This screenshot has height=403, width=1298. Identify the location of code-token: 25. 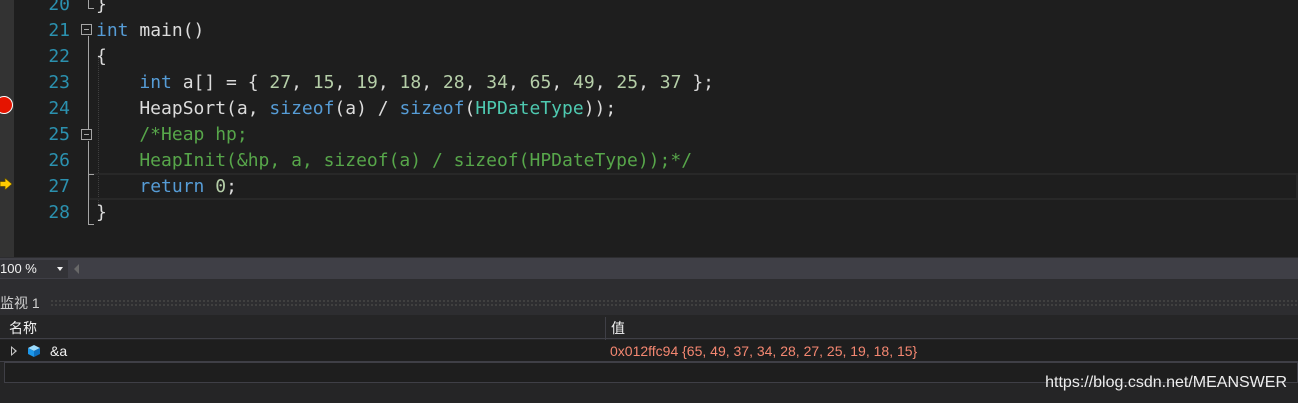
(627, 82).